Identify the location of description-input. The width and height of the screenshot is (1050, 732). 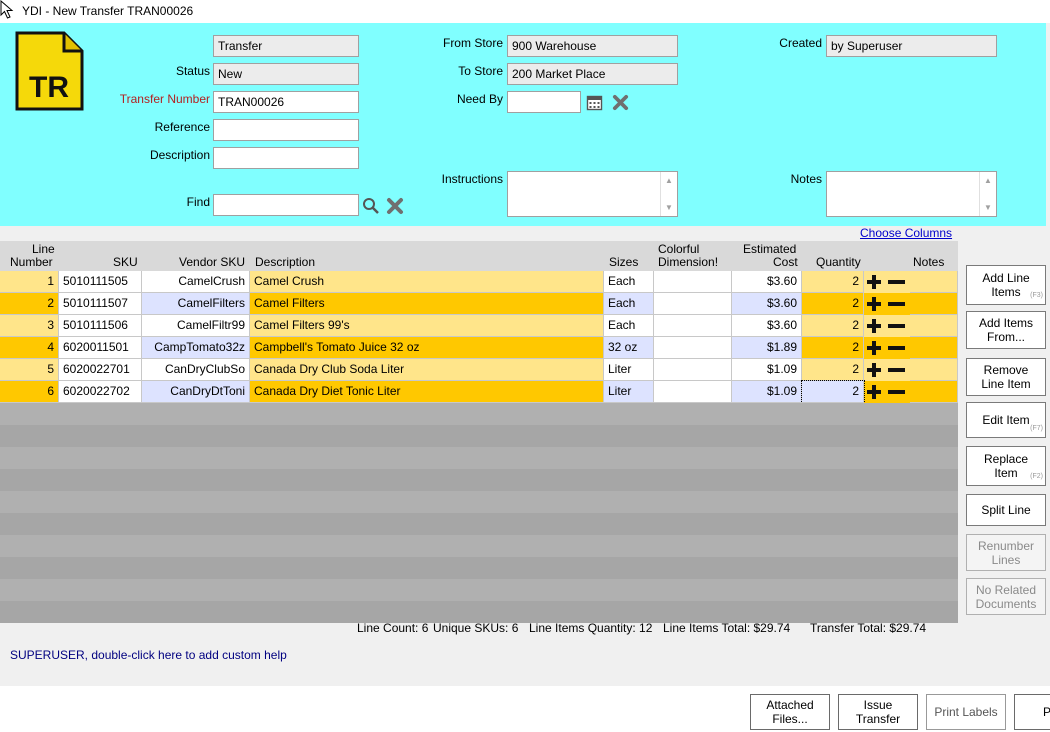
(286, 158).